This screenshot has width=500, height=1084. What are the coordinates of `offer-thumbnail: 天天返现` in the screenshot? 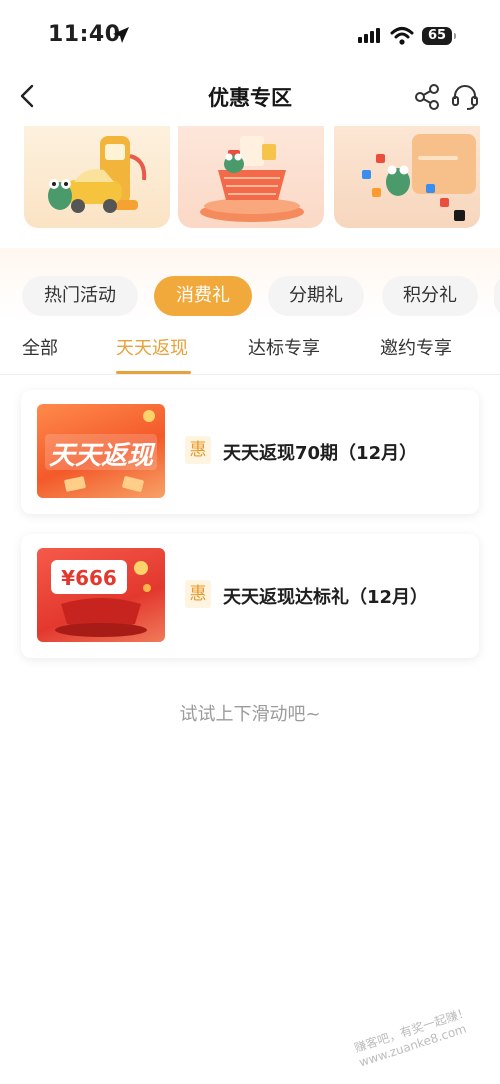 It's located at (101, 451).